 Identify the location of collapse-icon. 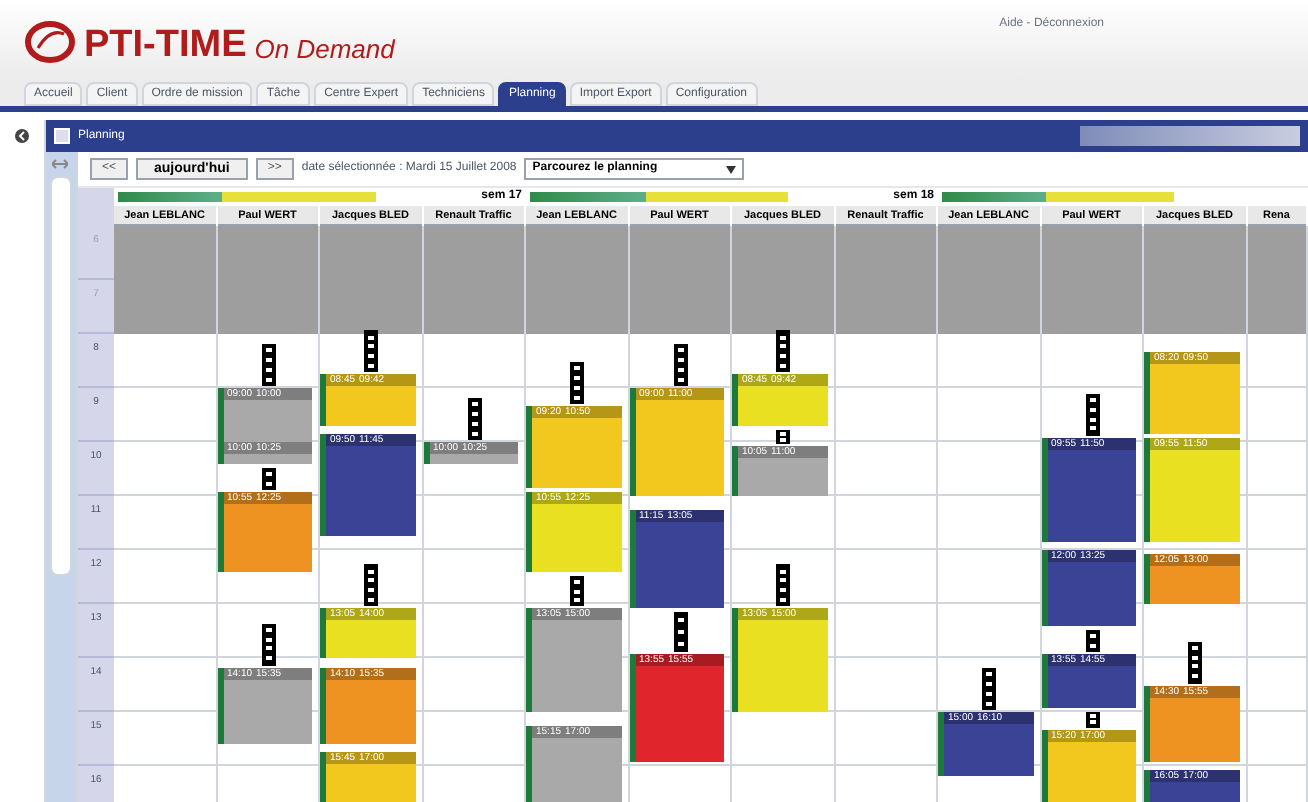
(22, 136).